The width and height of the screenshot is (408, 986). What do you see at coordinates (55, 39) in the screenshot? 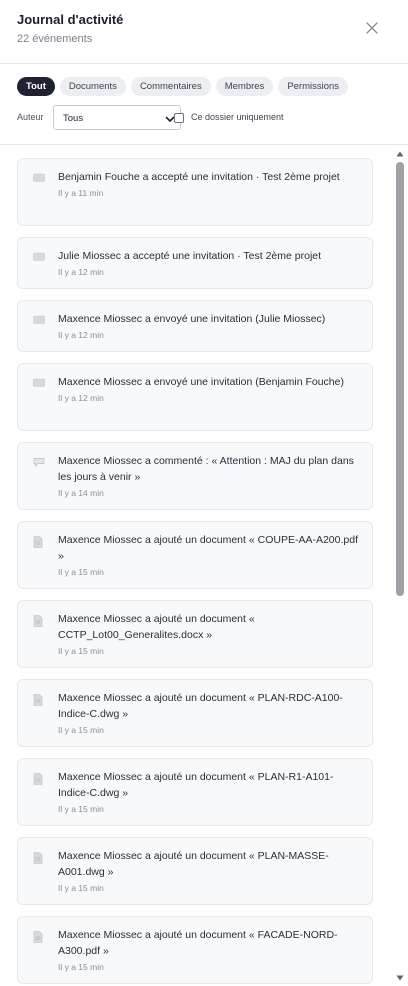
I see `event-count: 22 événements` at bounding box center [55, 39].